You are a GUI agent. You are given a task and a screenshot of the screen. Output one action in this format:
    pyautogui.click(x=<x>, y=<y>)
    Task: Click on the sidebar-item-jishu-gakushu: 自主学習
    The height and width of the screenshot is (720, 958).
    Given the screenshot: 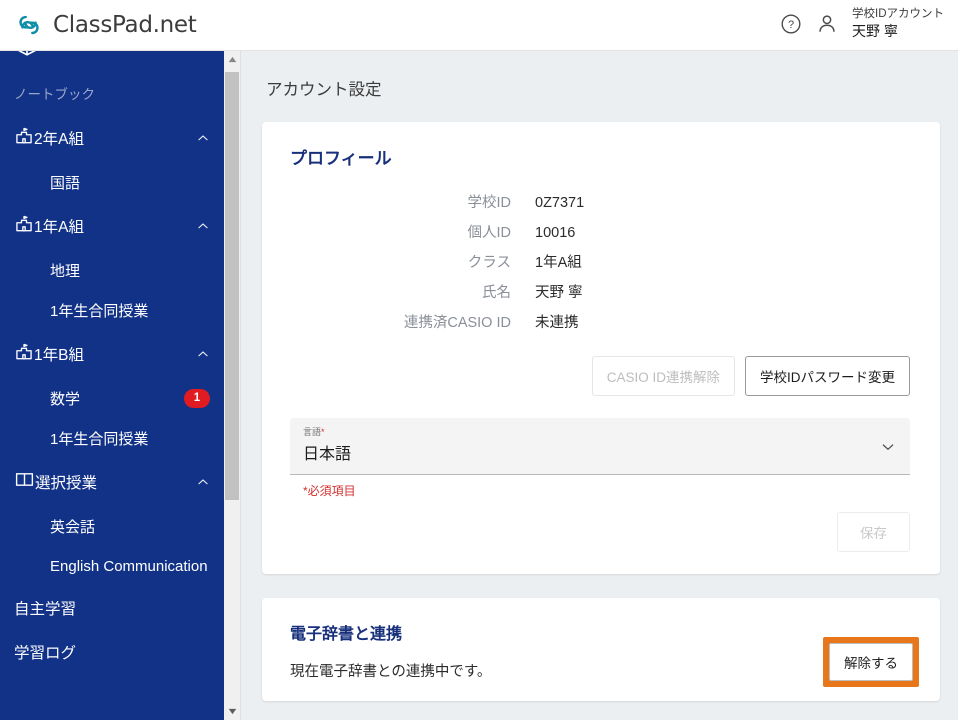 What is the action you would take?
    pyautogui.click(x=112, y=608)
    